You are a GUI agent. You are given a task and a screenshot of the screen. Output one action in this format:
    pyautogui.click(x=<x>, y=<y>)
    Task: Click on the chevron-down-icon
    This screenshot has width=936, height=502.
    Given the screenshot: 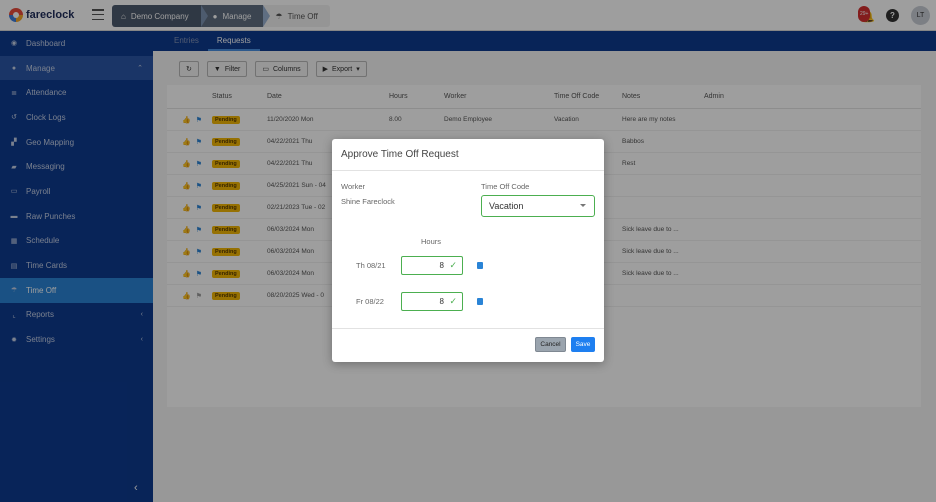 What is the action you would take?
    pyautogui.click(x=583, y=205)
    